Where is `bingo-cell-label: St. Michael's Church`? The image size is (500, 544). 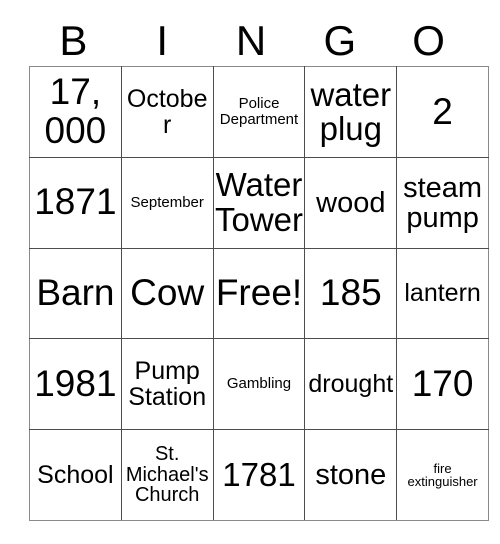 bingo-cell-label: St. Michael's Church is located at coordinates (167, 474).